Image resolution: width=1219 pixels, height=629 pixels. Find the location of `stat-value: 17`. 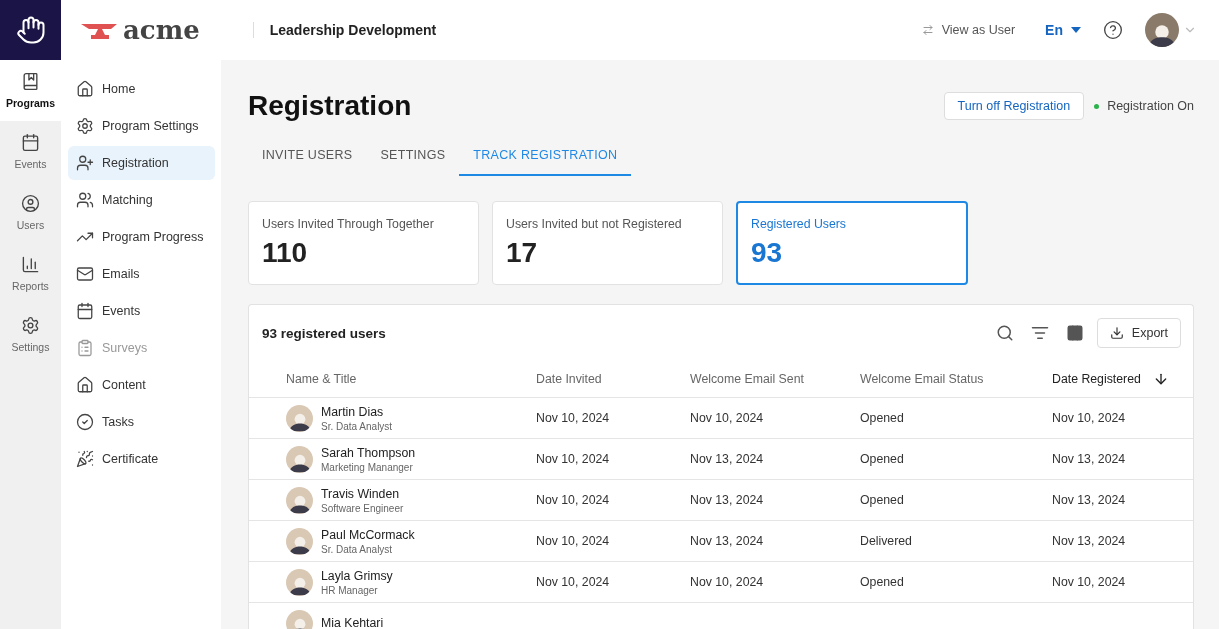

stat-value: 17 is located at coordinates (522, 253).